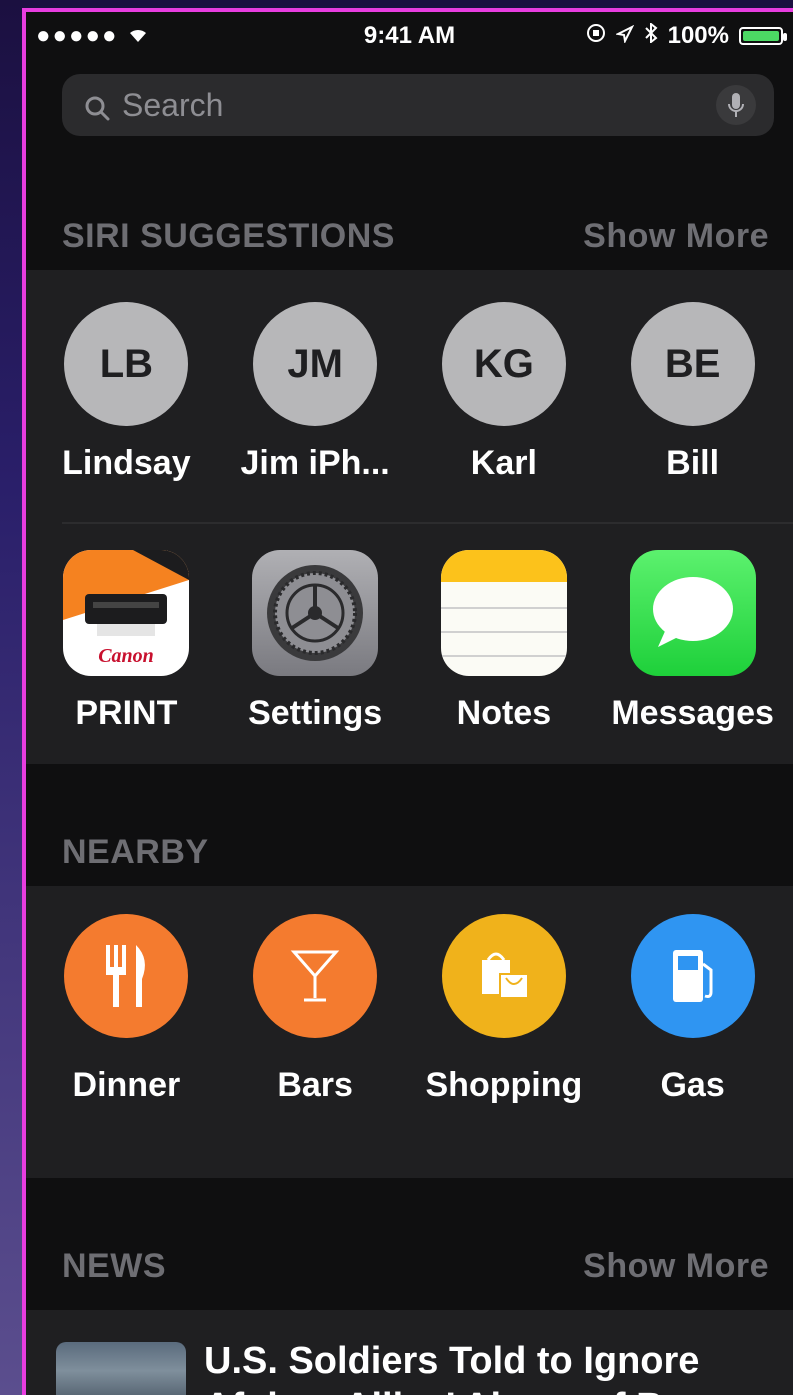  What do you see at coordinates (676, 236) in the screenshot?
I see `siri-show-more-button: Show More` at bounding box center [676, 236].